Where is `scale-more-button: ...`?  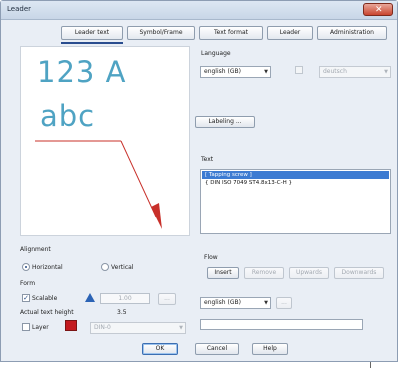 scale-more-button: ... is located at coordinates (167, 299).